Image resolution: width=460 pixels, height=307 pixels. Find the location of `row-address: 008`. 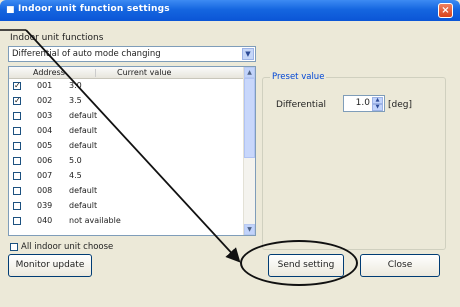

row-address: 008 is located at coordinates (45, 190).